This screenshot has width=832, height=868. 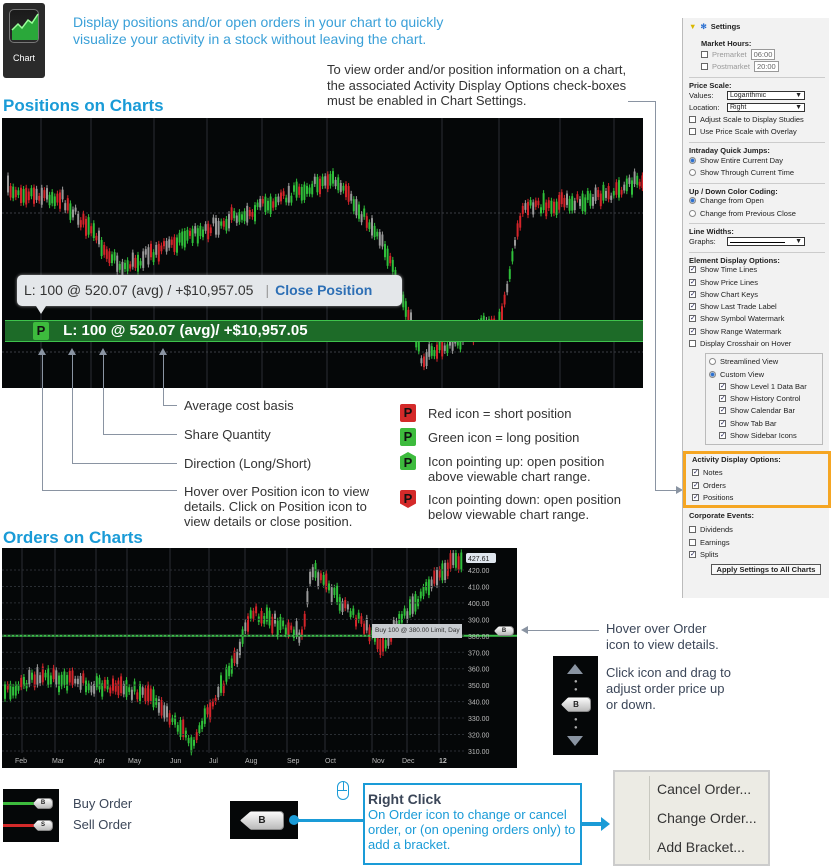 I want to click on from-close-radio, so click(x=692, y=213).